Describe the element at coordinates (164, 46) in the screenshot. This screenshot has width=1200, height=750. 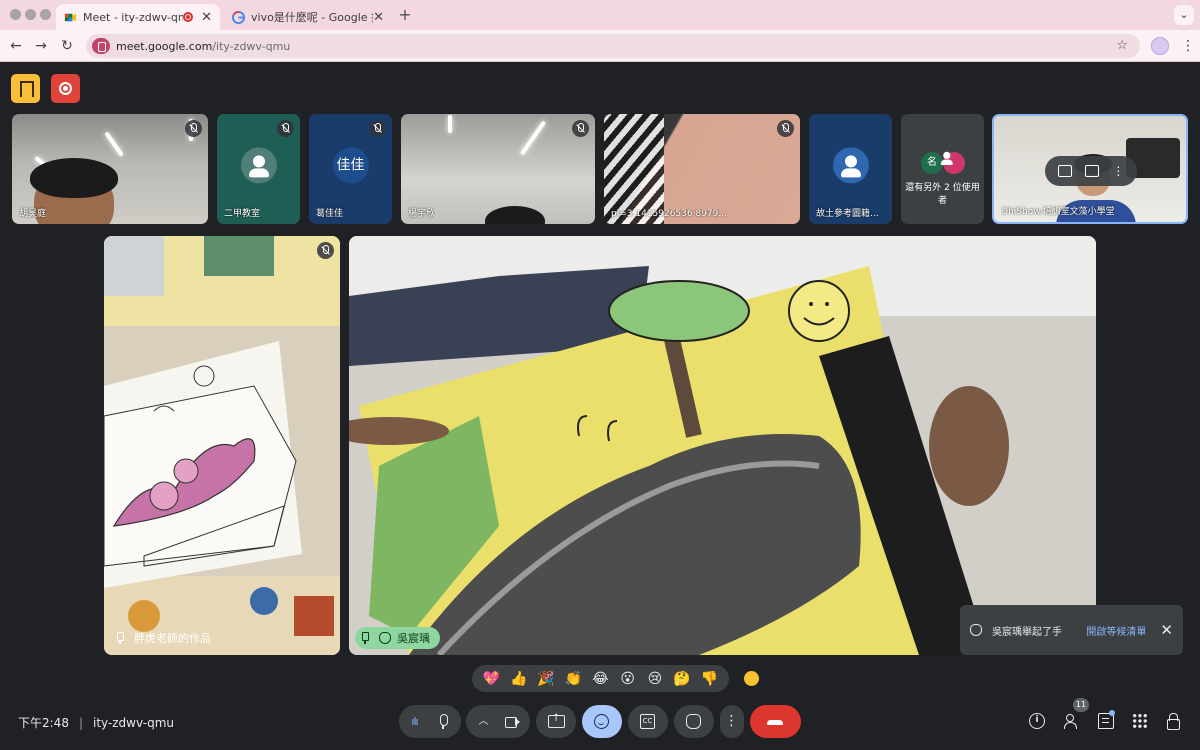
I see `url-host: meet.google.com` at that location.